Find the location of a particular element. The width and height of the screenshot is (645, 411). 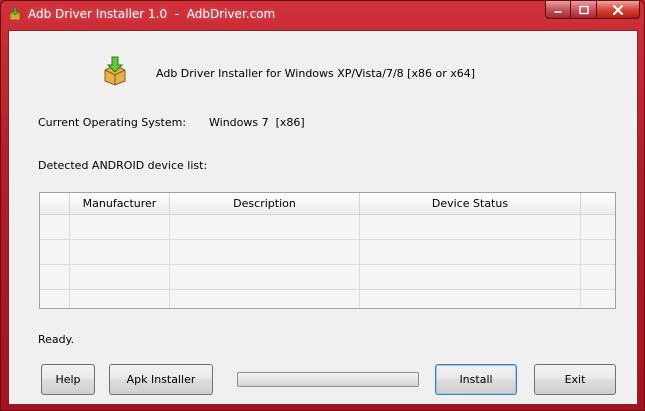

caption-buttons is located at coordinates (592, 10).